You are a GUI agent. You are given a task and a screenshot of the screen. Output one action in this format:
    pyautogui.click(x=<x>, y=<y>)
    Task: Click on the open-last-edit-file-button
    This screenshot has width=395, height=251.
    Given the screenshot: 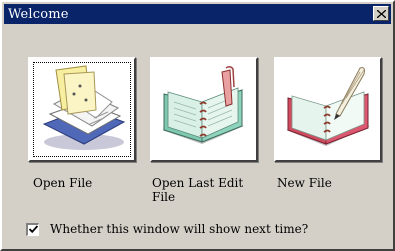 What is the action you would take?
    pyautogui.click(x=204, y=109)
    